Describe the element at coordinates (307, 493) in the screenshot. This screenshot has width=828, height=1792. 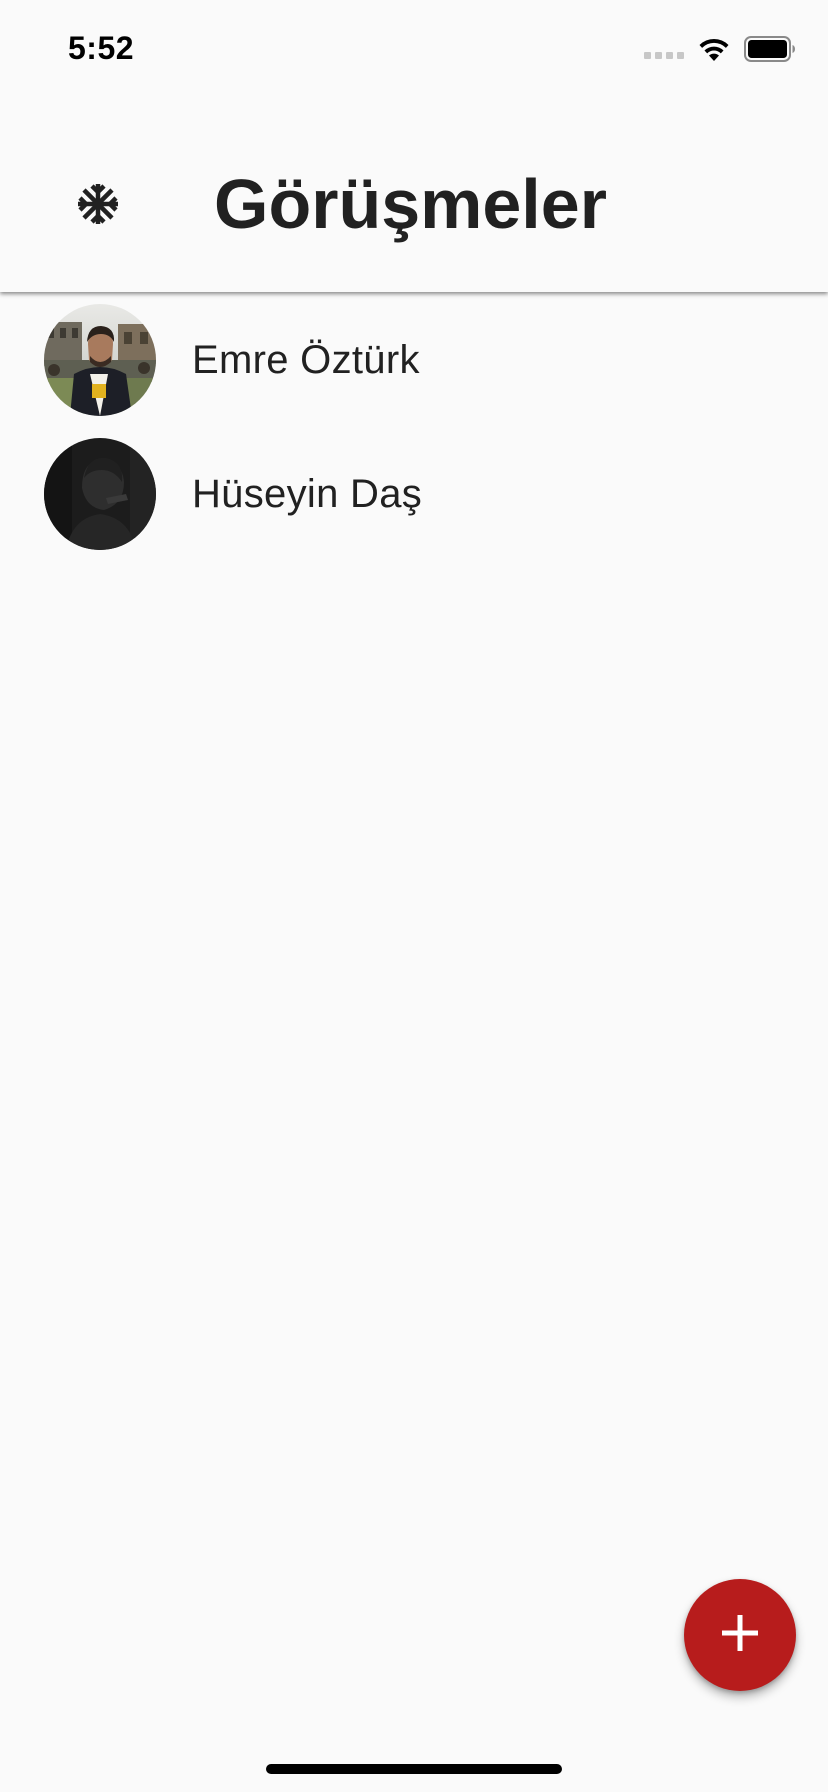
I see `contact-name: Hüseyin Daş` at that location.